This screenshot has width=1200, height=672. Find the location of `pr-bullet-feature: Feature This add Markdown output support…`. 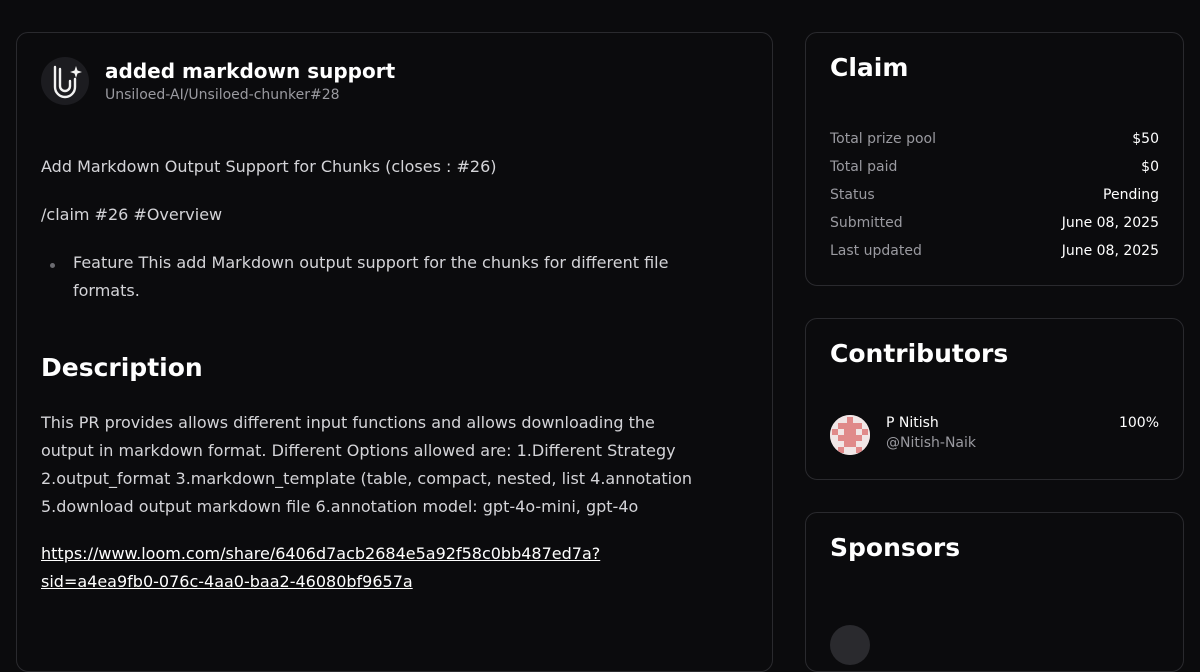

pr-bullet-feature: Feature This add Markdown output support… is located at coordinates (371, 276).